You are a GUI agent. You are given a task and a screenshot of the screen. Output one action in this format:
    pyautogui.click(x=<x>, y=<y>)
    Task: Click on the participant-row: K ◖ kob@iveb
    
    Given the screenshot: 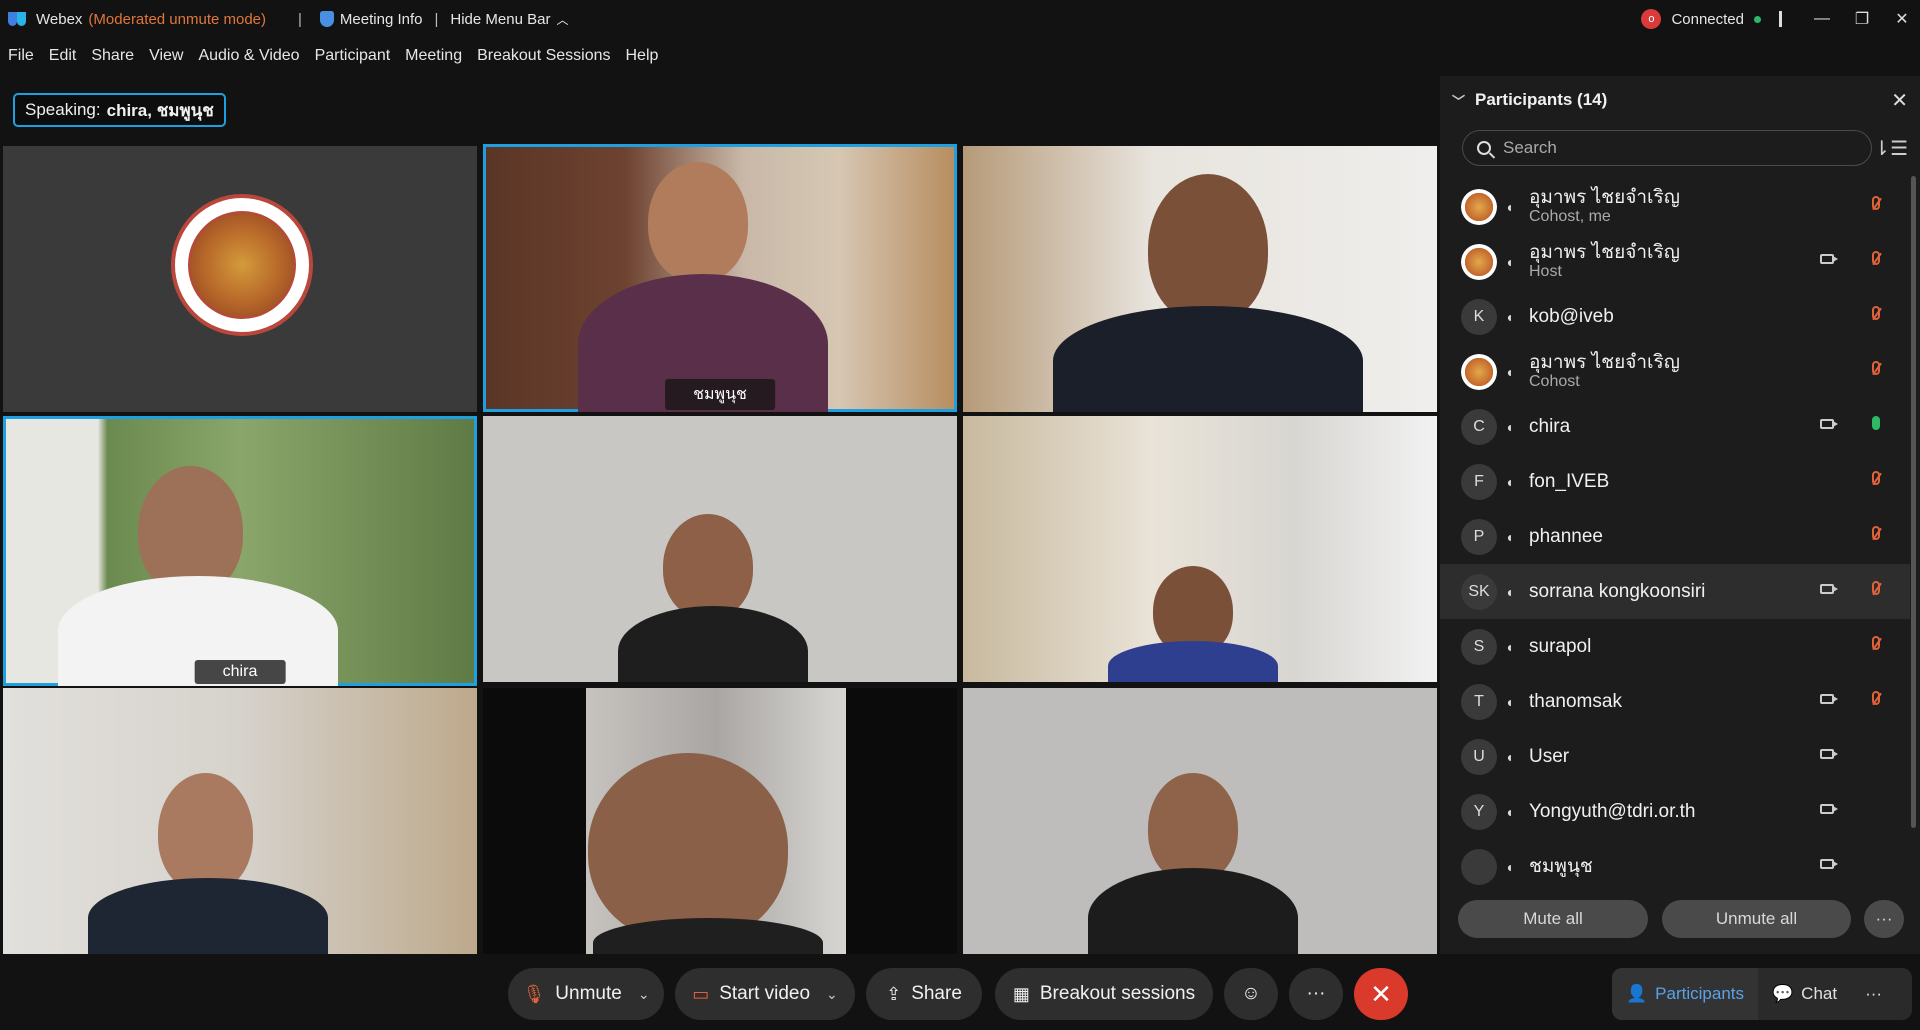 What is the action you would take?
    pyautogui.click(x=1675, y=316)
    